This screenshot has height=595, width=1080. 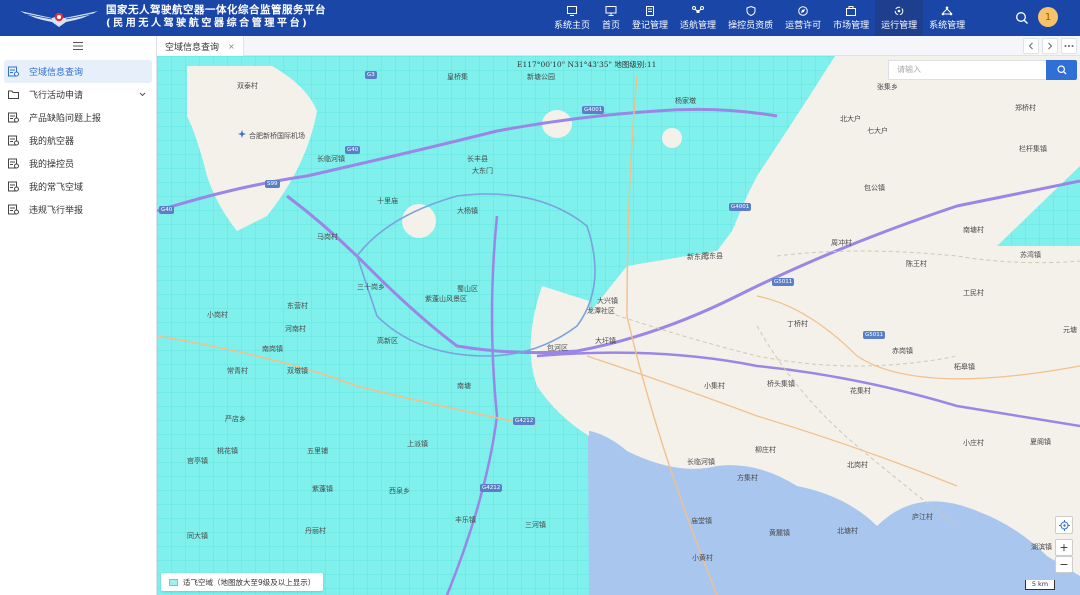 I want to click on sidebar-item-my-aircraft: 我的航空器, so click(x=78, y=140).